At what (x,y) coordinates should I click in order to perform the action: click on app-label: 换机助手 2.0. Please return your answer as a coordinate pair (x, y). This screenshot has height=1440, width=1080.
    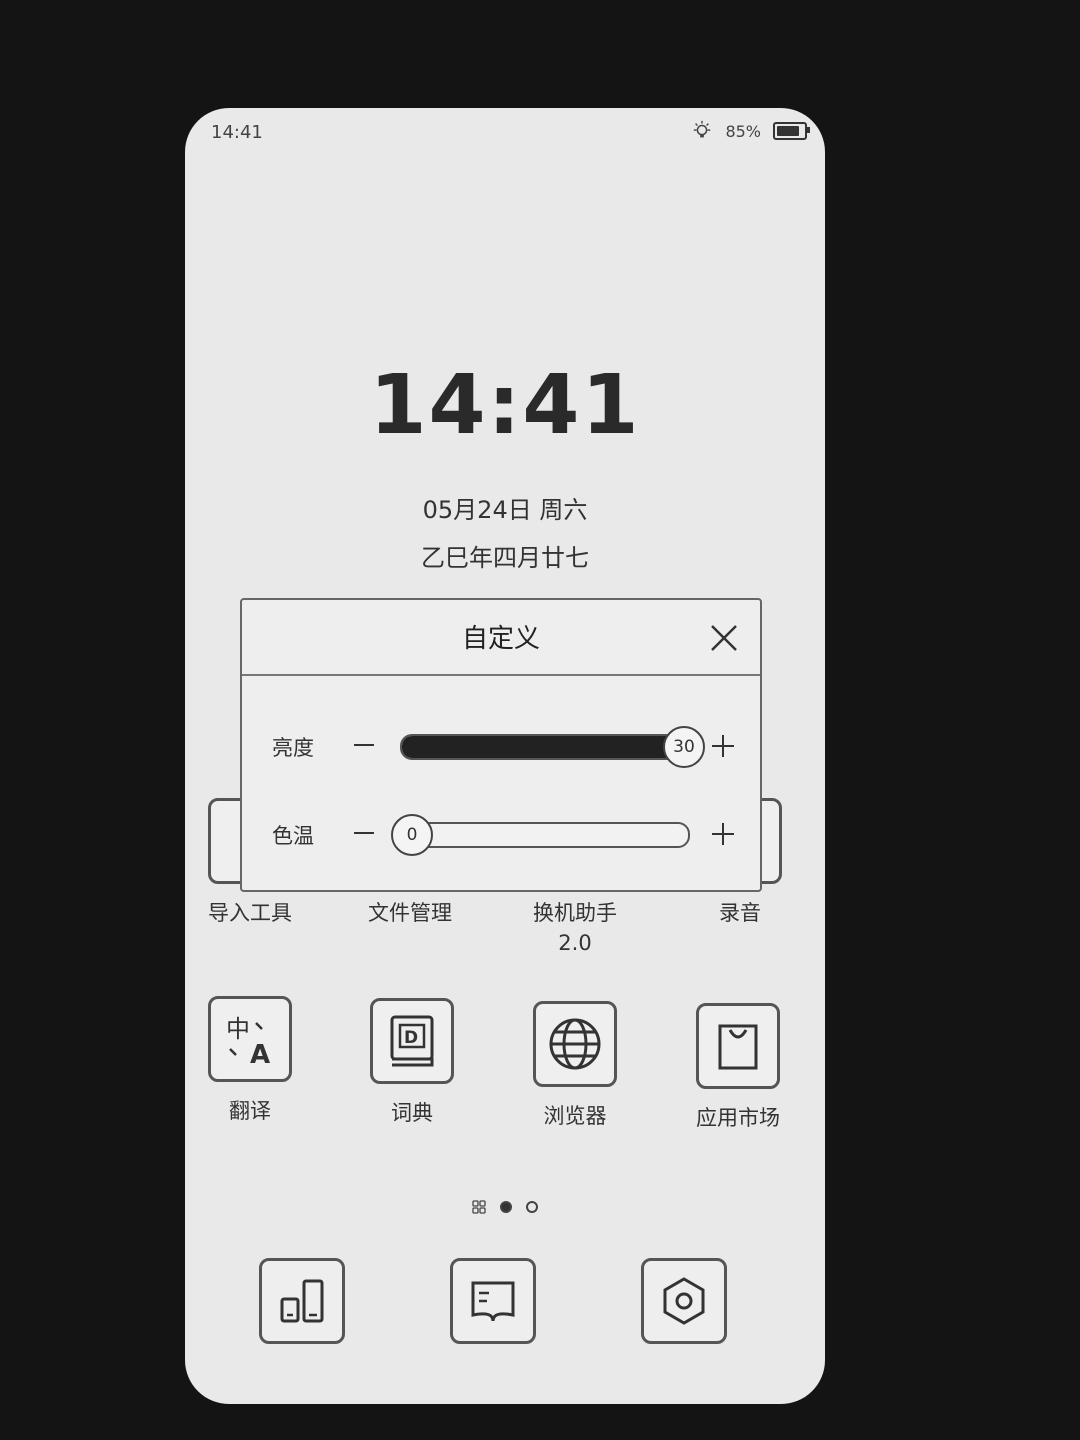
    Looking at the image, I should click on (575, 928).